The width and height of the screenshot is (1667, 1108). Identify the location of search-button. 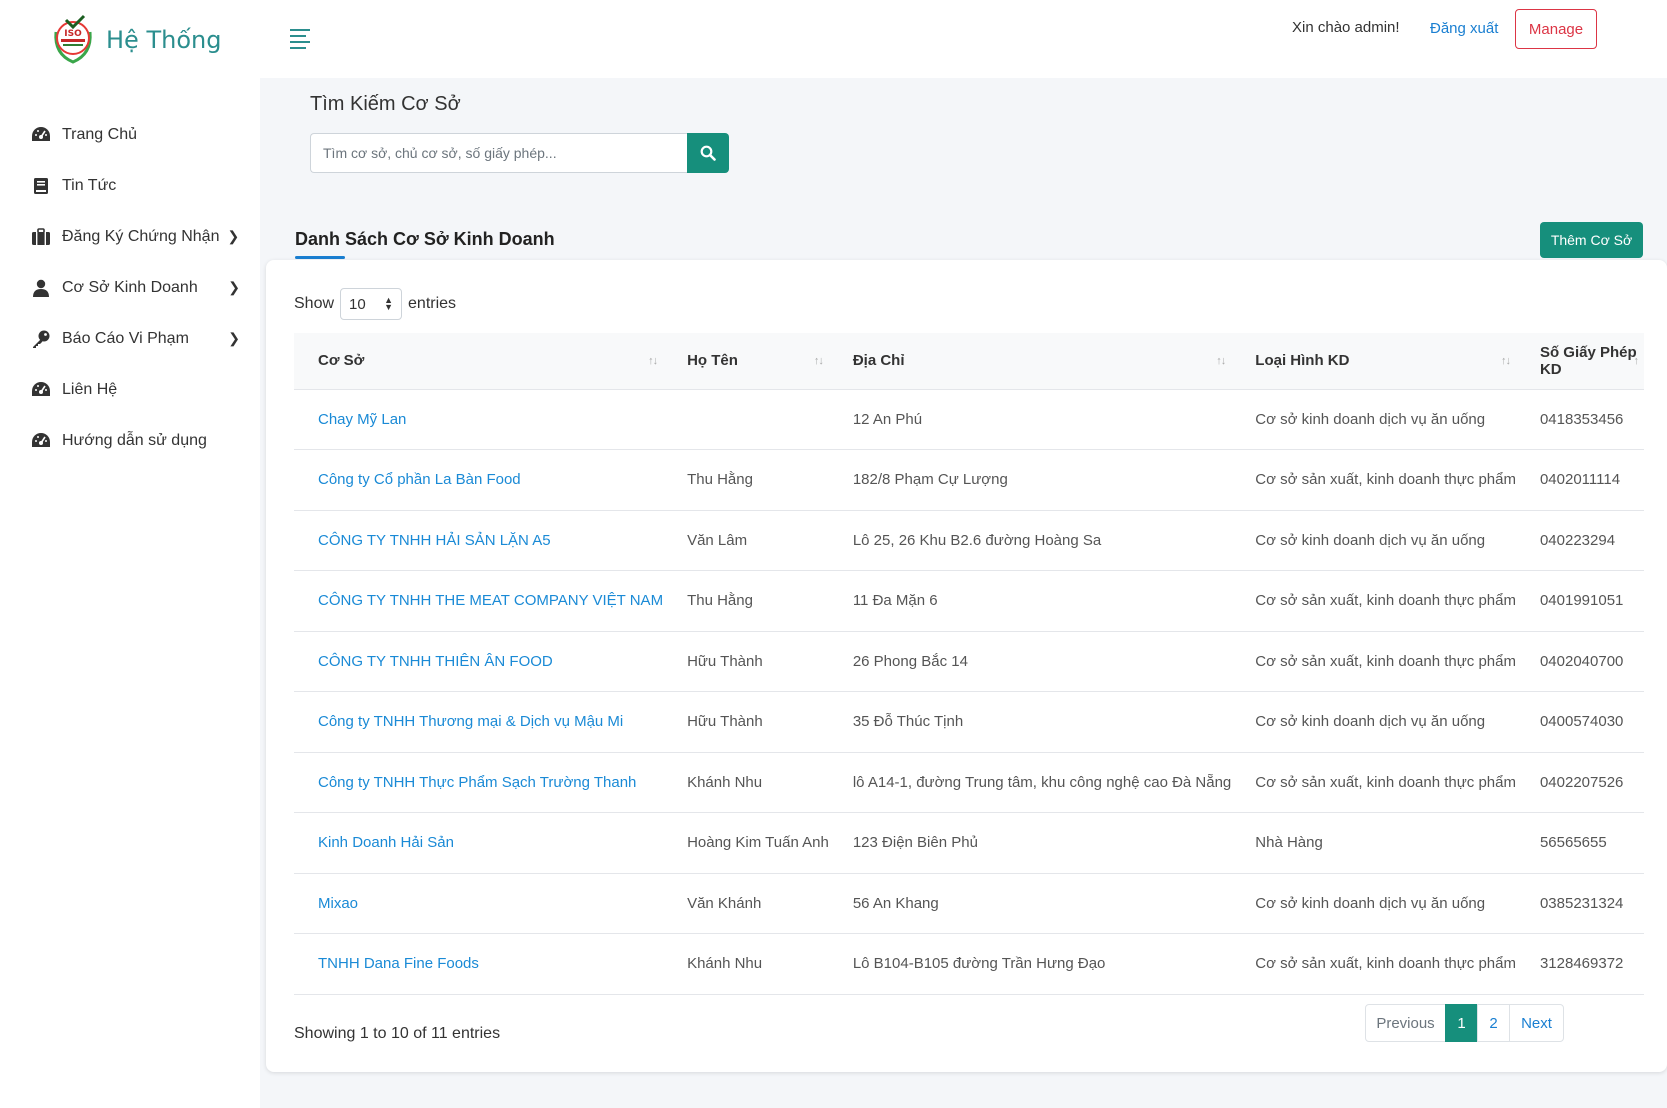
(708, 153).